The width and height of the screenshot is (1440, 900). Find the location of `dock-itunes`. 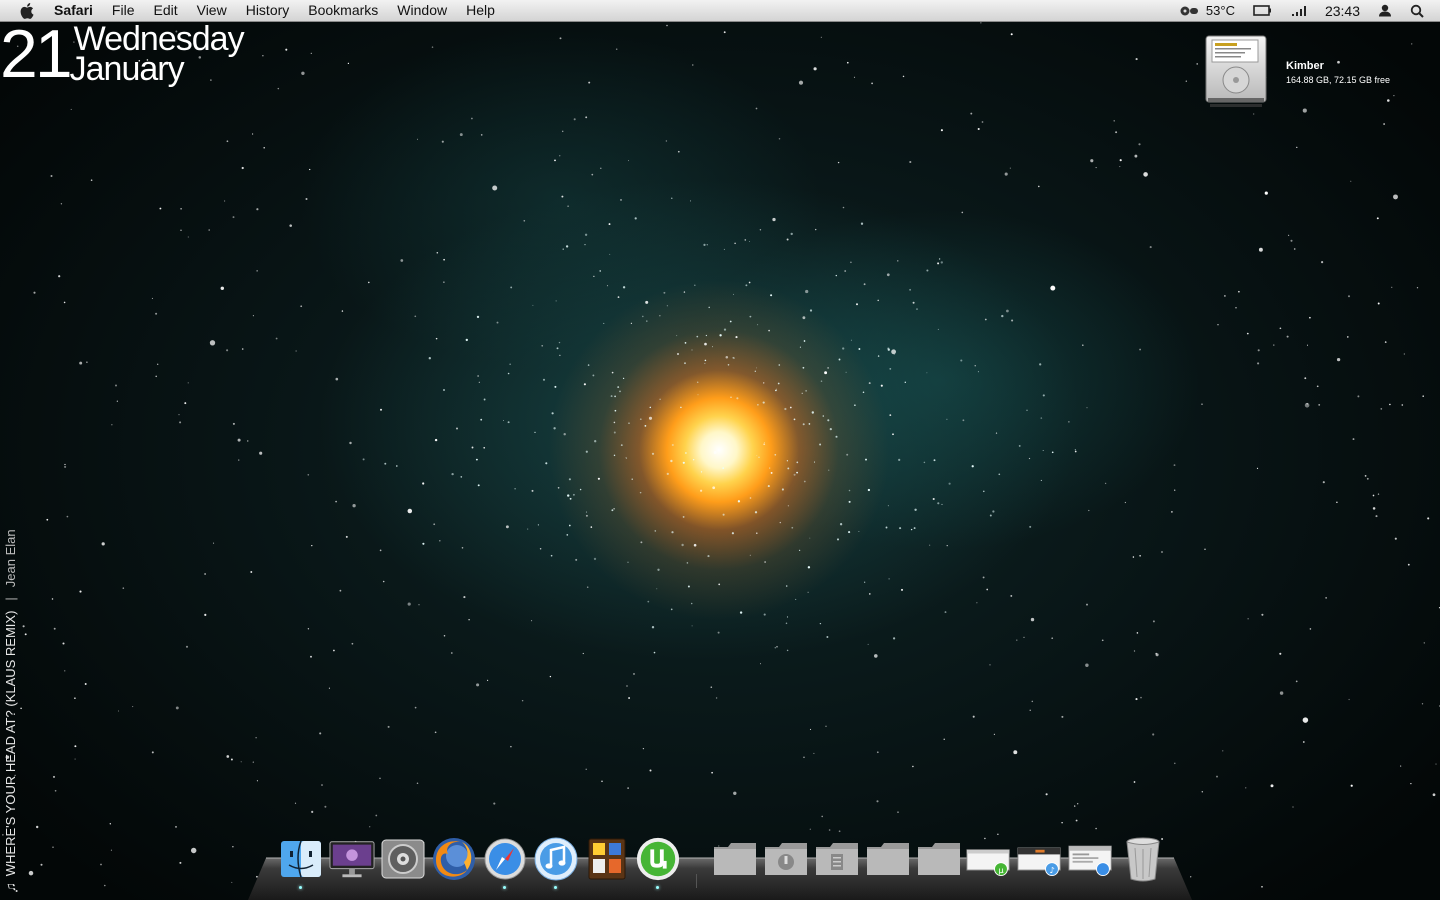

dock-itunes is located at coordinates (556, 862).